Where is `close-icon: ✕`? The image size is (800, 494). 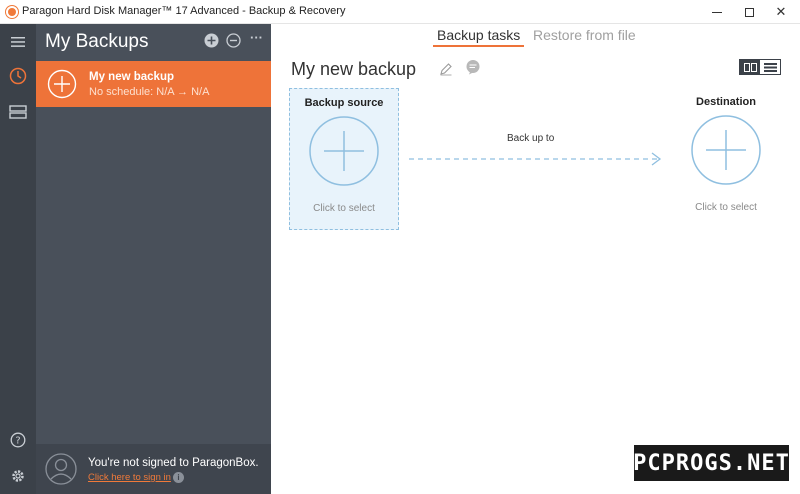
close-icon: ✕ is located at coordinates (781, 11).